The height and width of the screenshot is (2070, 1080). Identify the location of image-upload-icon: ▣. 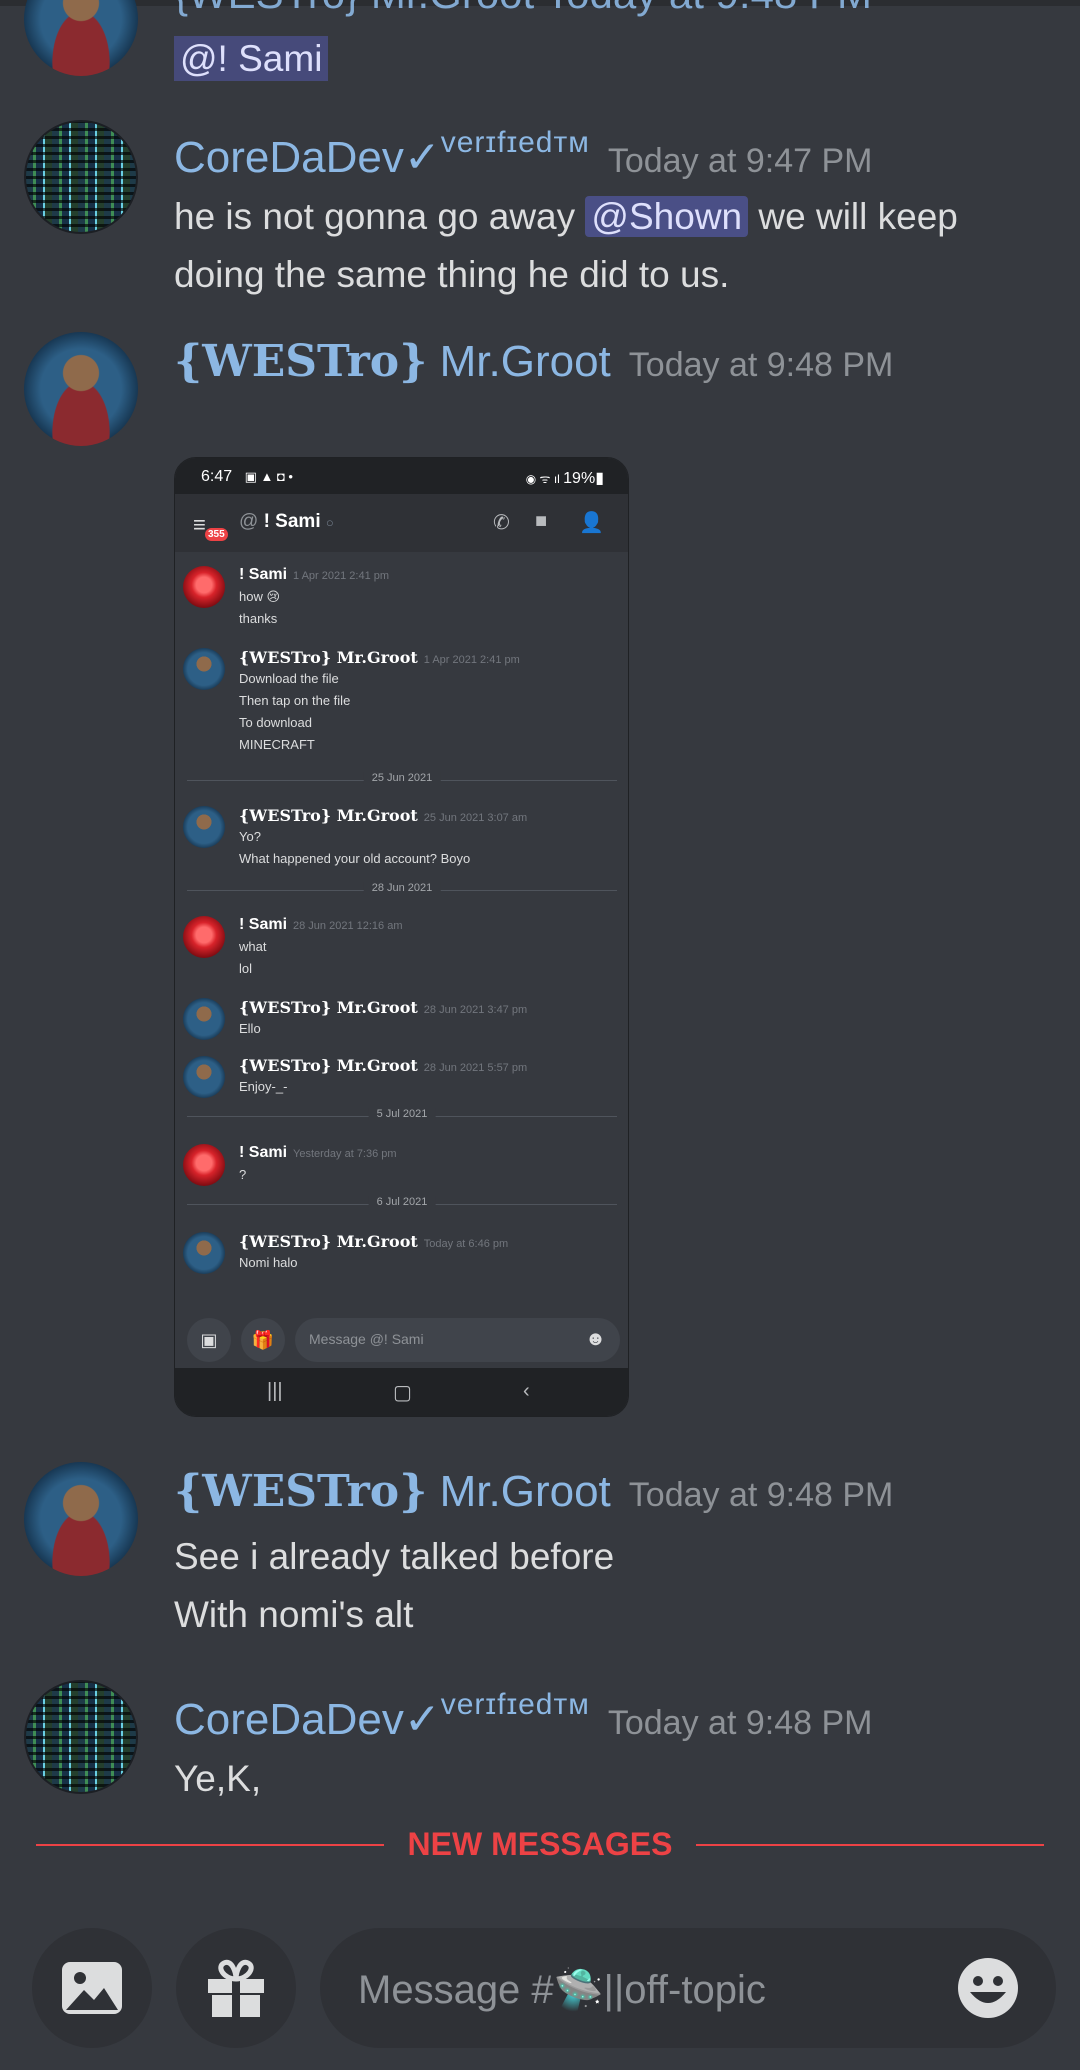
(209, 1340).